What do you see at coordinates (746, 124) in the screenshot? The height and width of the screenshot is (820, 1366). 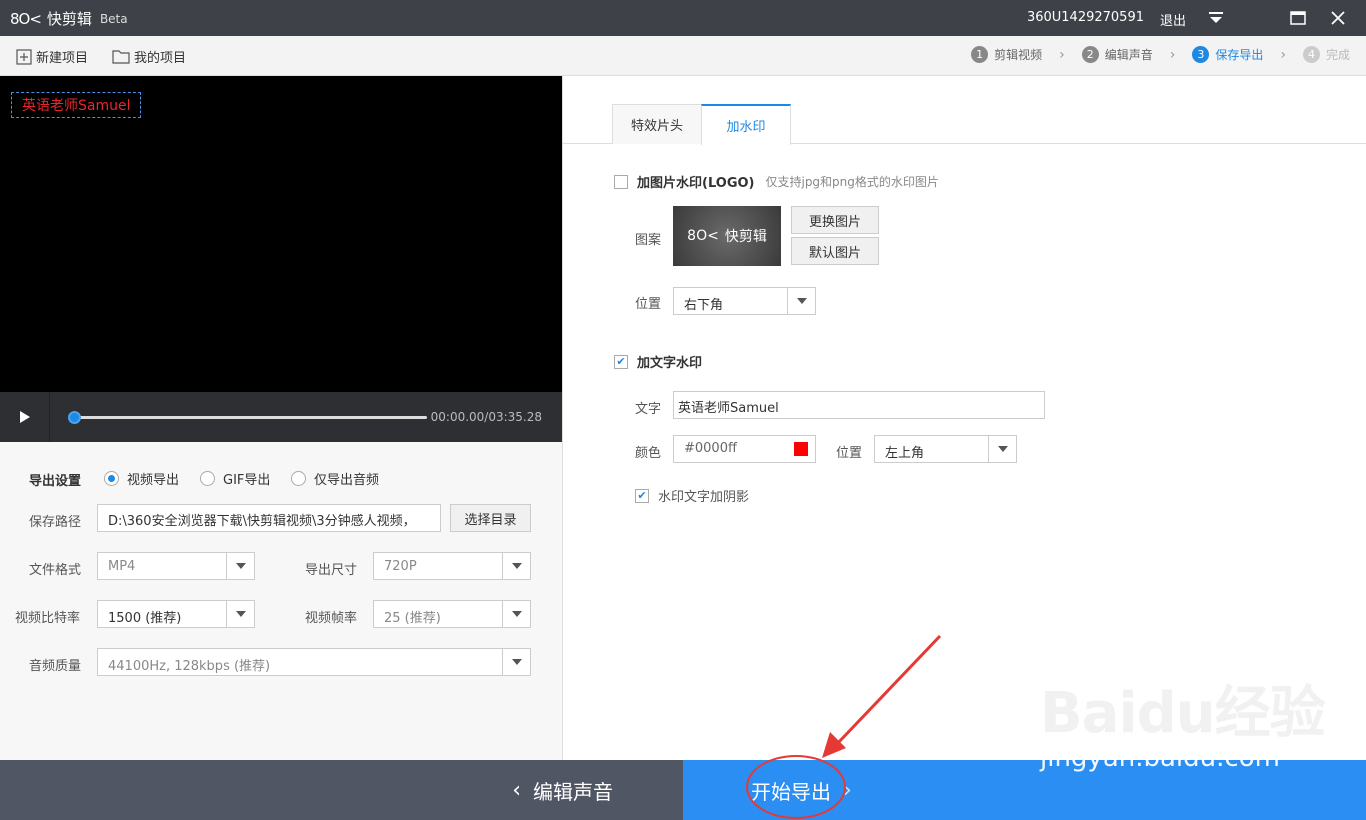 I see `tab-watermark: 加水印` at bounding box center [746, 124].